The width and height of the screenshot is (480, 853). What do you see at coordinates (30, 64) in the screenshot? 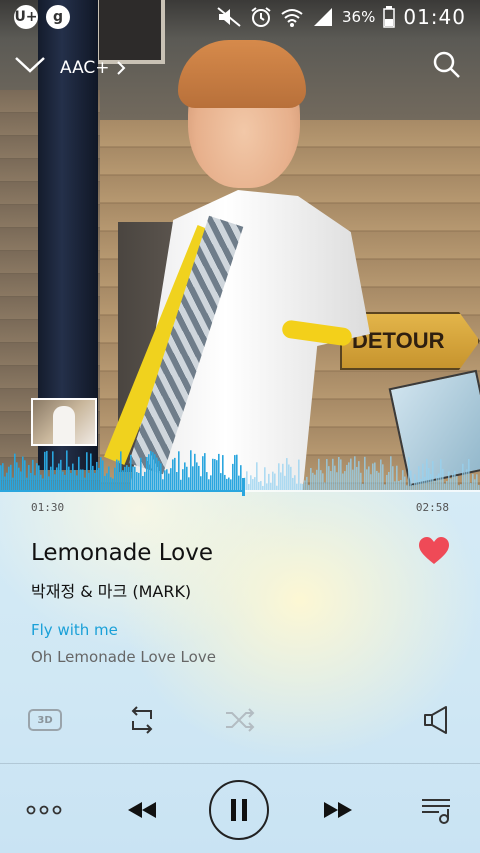
I see `collapse-button` at bounding box center [30, 64].